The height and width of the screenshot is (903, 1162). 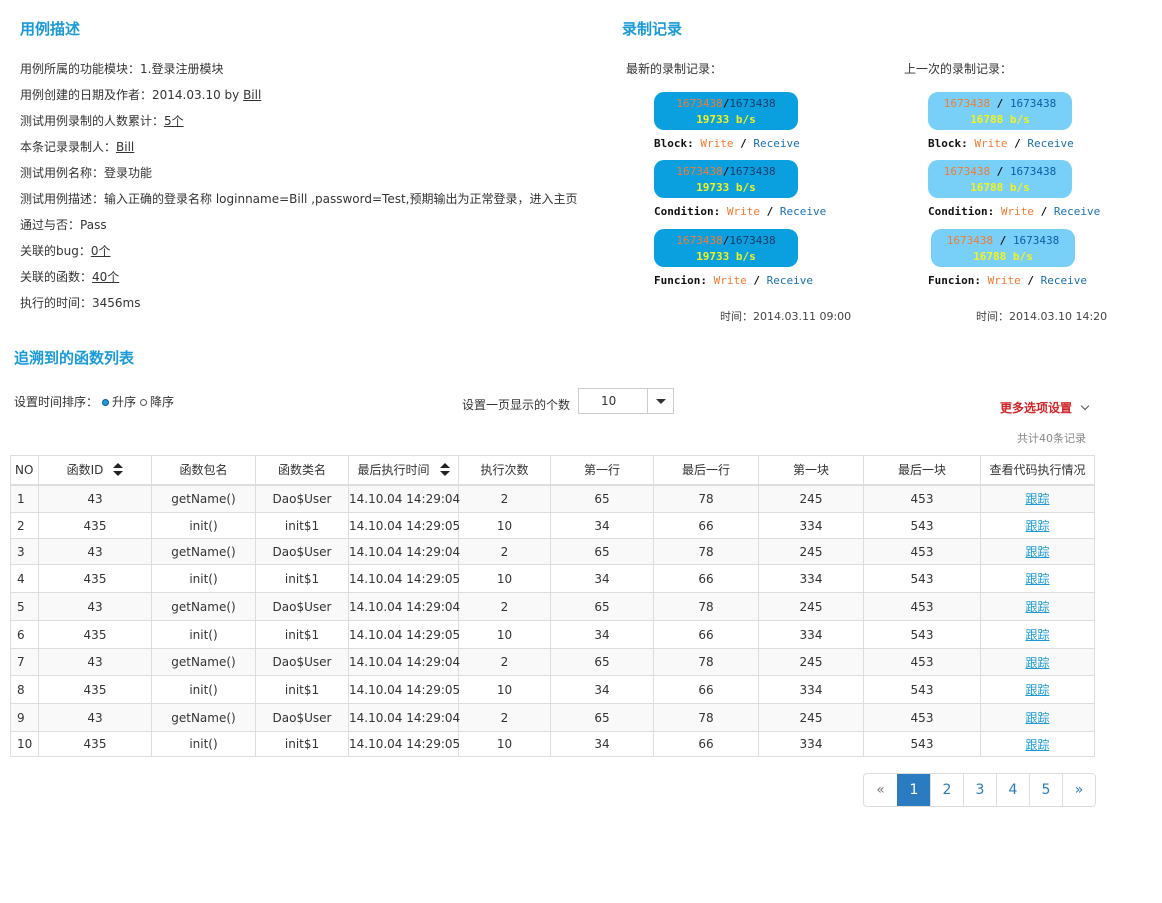 What do you see at coordinates (56, 303) in the screenshot?
I see `description-label: 执行的时间：` at bounding box center [56, 303].